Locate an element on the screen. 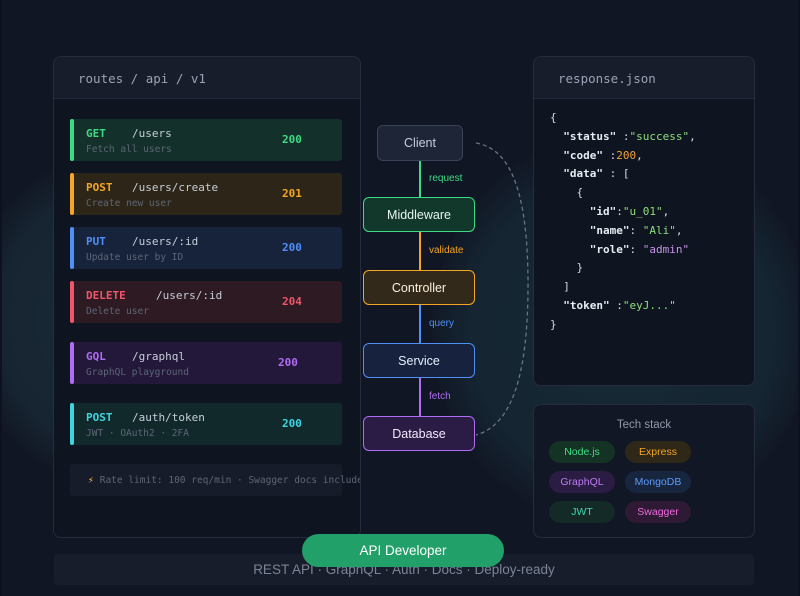 This screenshot has width=800, height=596. api-developer-badge: API Developer is located at coordinates (403, 550).